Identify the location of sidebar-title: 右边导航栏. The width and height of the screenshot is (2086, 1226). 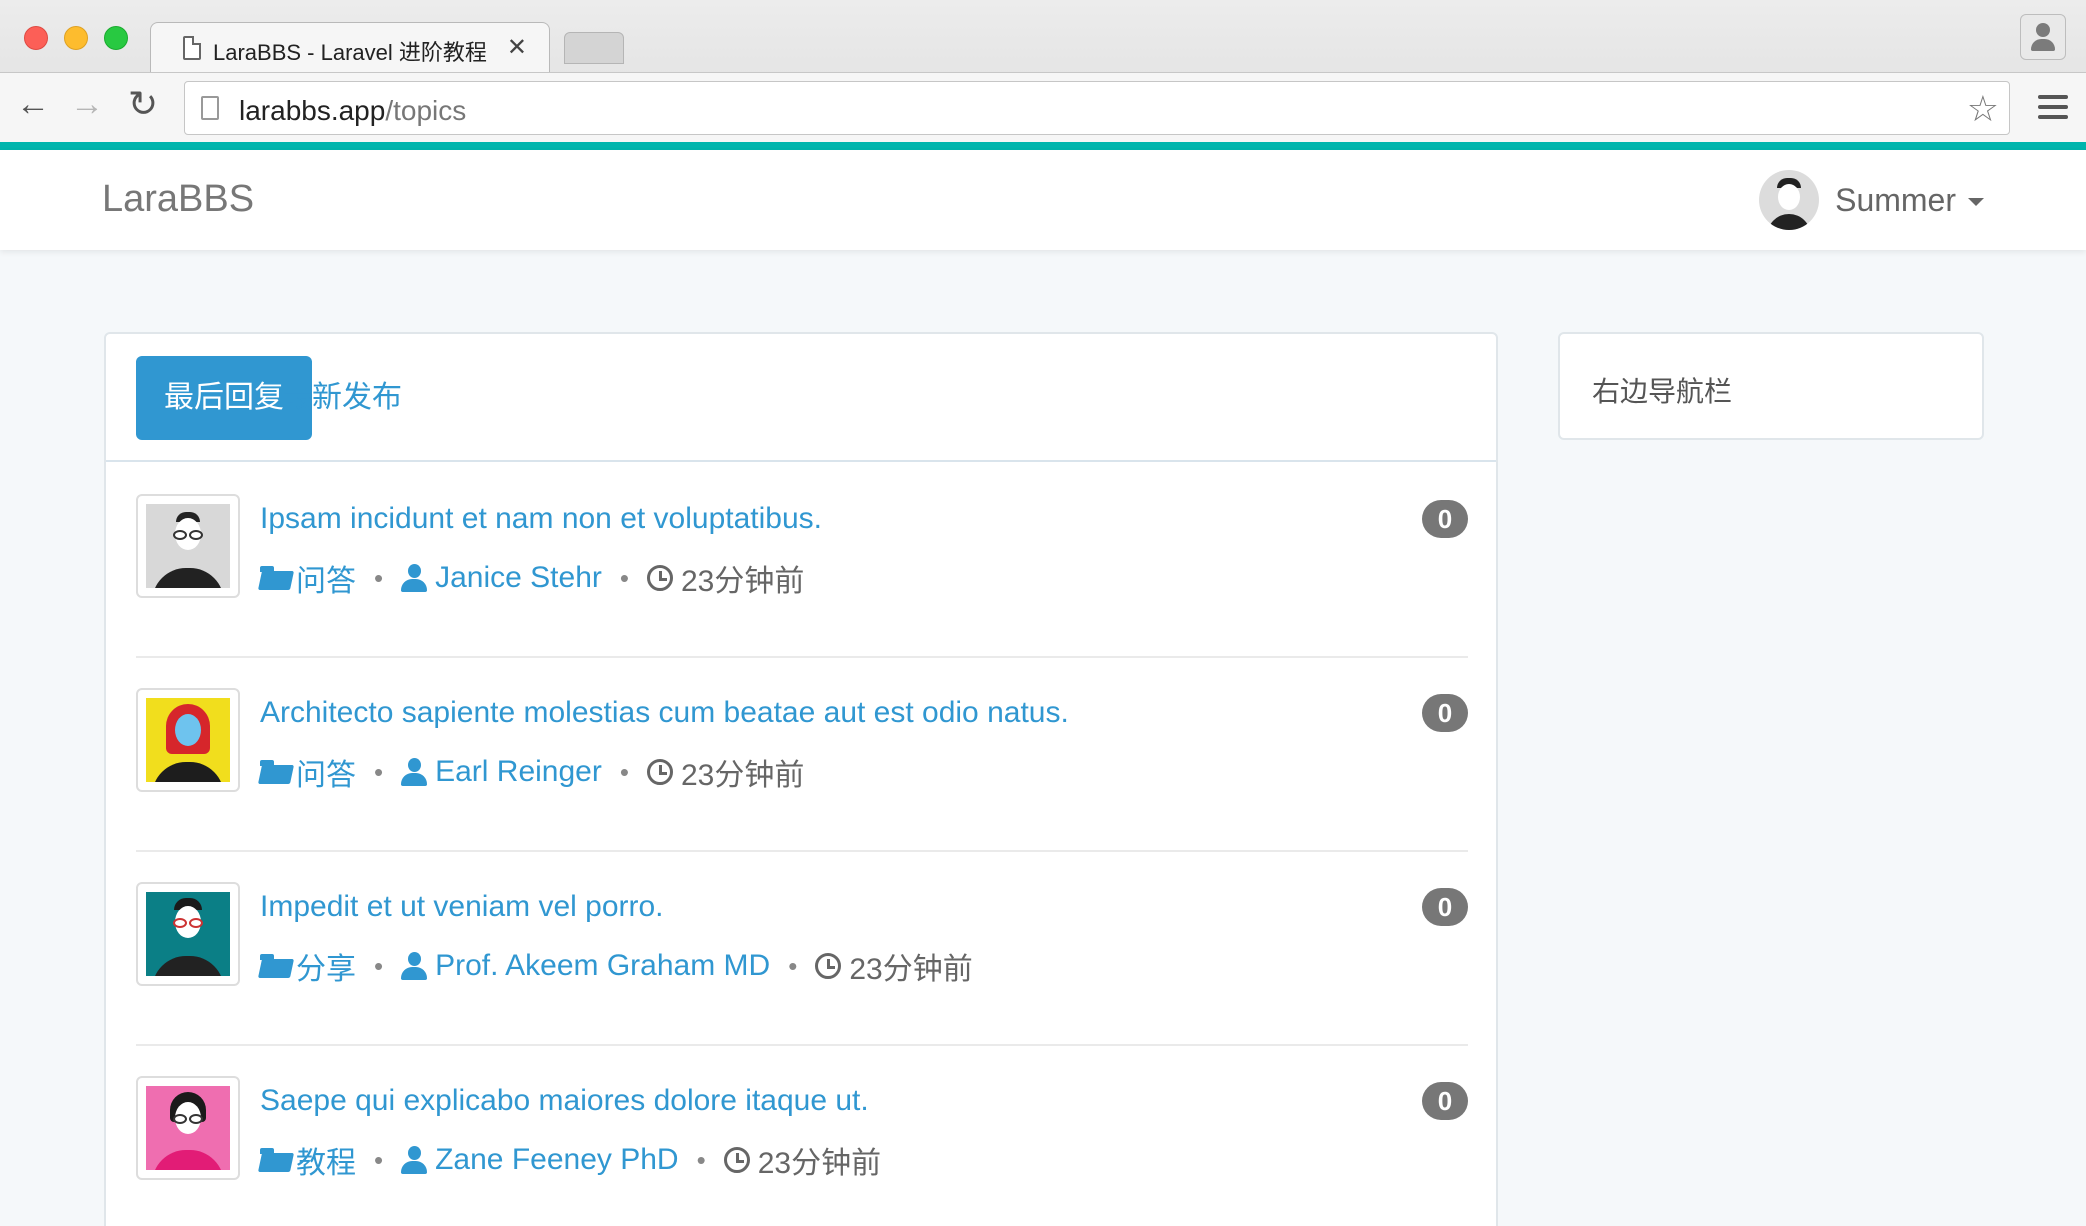
(1662, 391).